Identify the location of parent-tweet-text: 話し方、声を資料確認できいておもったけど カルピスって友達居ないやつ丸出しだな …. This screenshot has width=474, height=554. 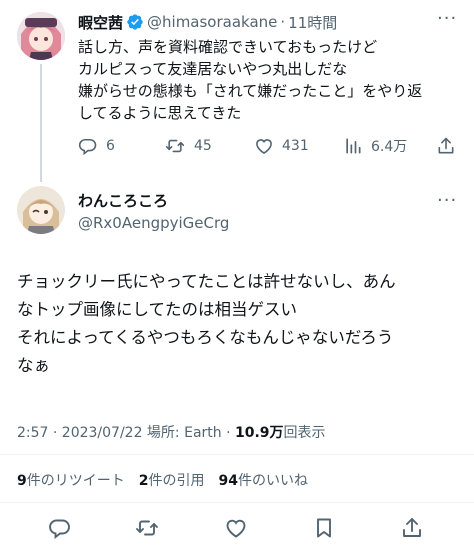
(270, 80).